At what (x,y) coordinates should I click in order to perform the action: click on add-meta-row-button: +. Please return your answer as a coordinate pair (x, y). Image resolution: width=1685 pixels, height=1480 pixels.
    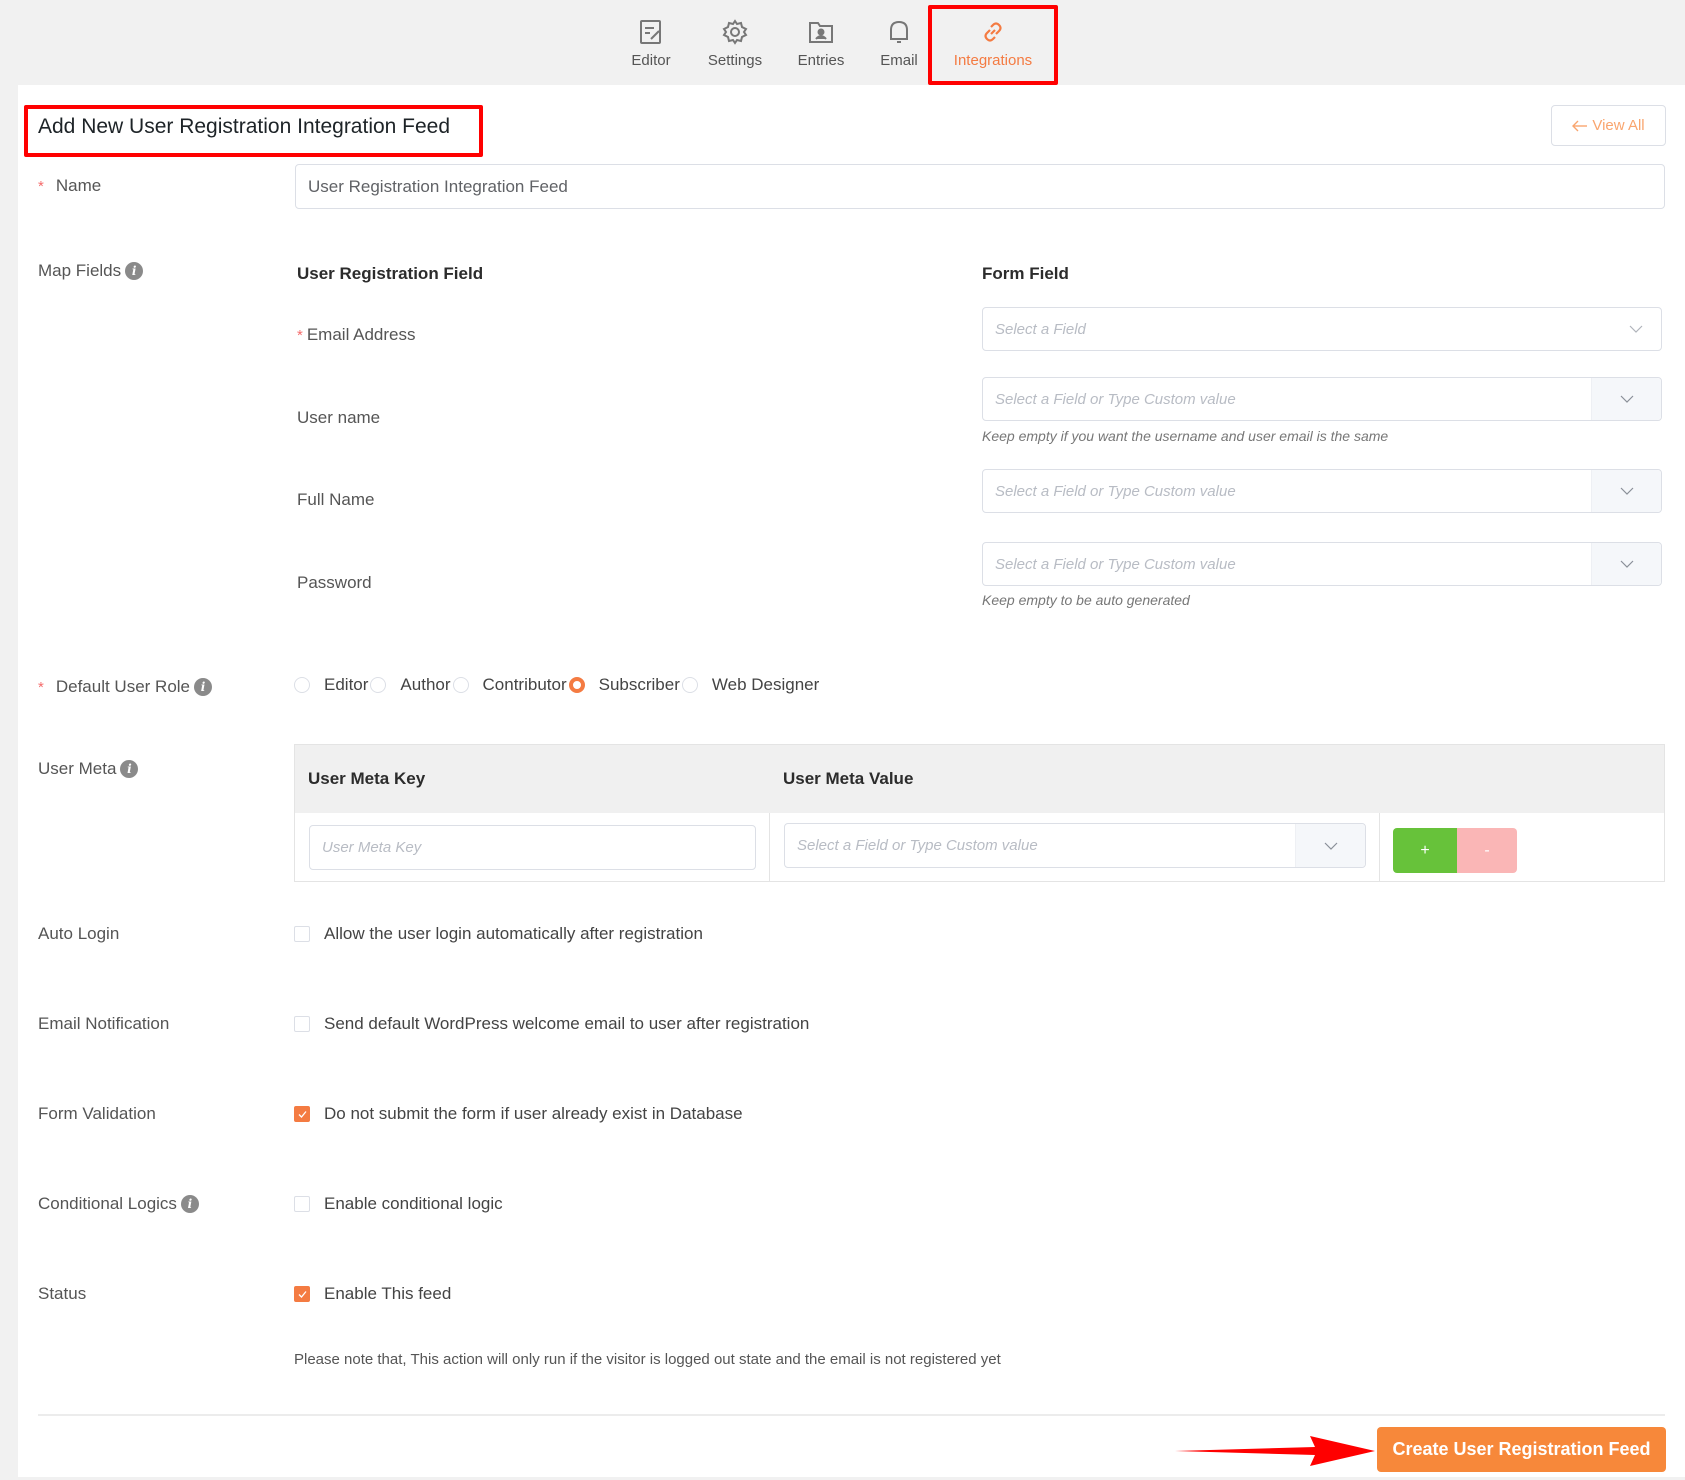
    Looking at the image, I should click on (1425, 850).